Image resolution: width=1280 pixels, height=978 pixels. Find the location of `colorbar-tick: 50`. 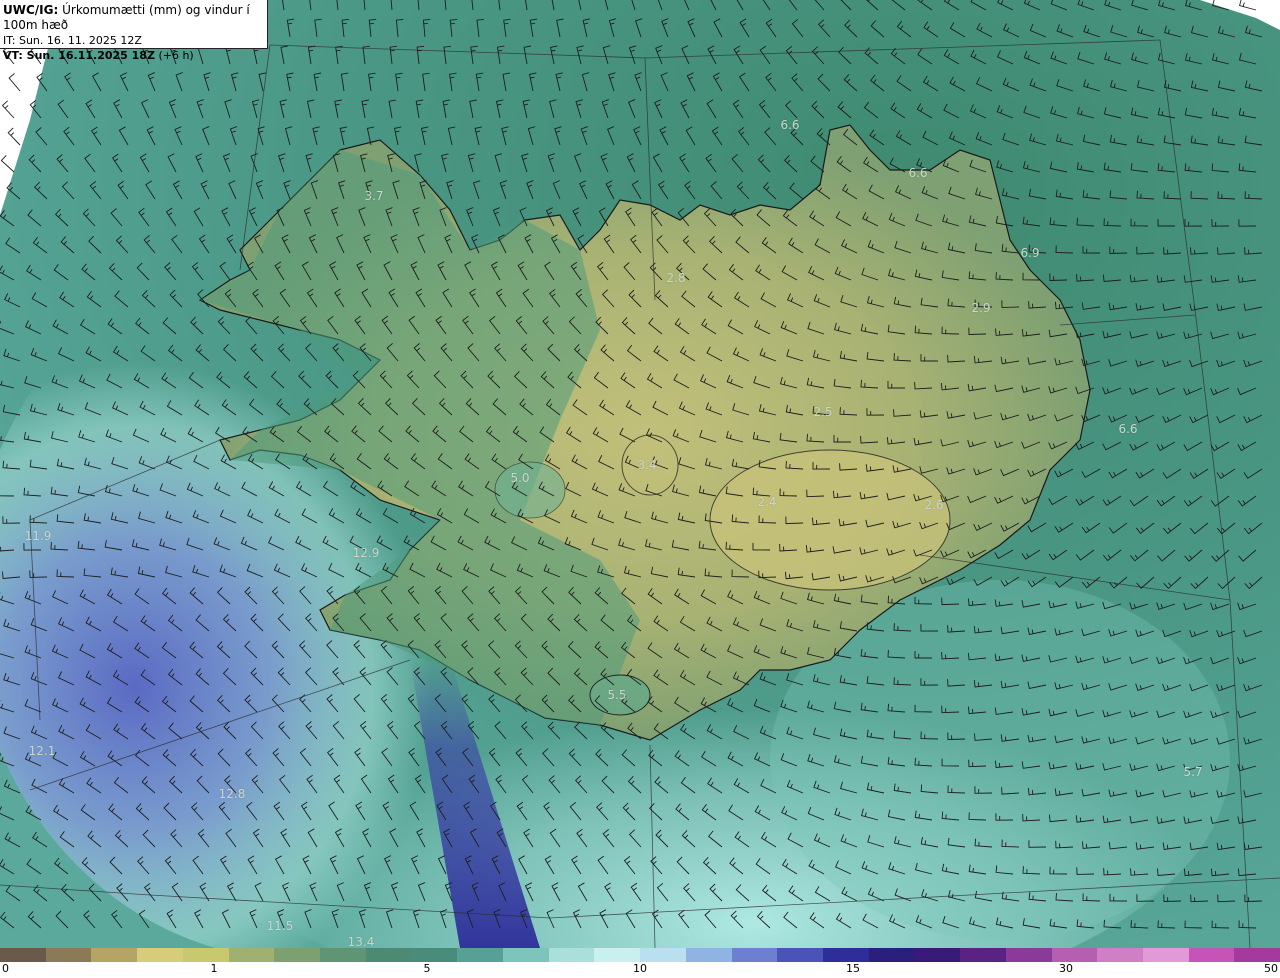

colorbar-tick: 50 is located at coordinates (1271, 968).